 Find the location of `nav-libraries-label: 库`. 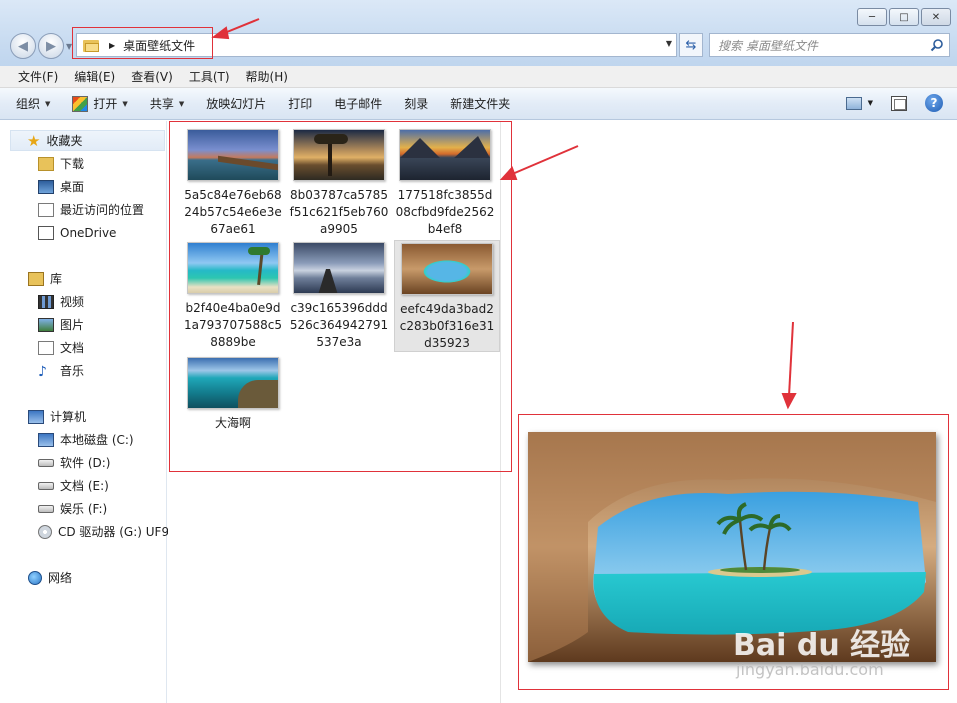

nav-libraries-label: 库 is located at coordinates (56, 279).